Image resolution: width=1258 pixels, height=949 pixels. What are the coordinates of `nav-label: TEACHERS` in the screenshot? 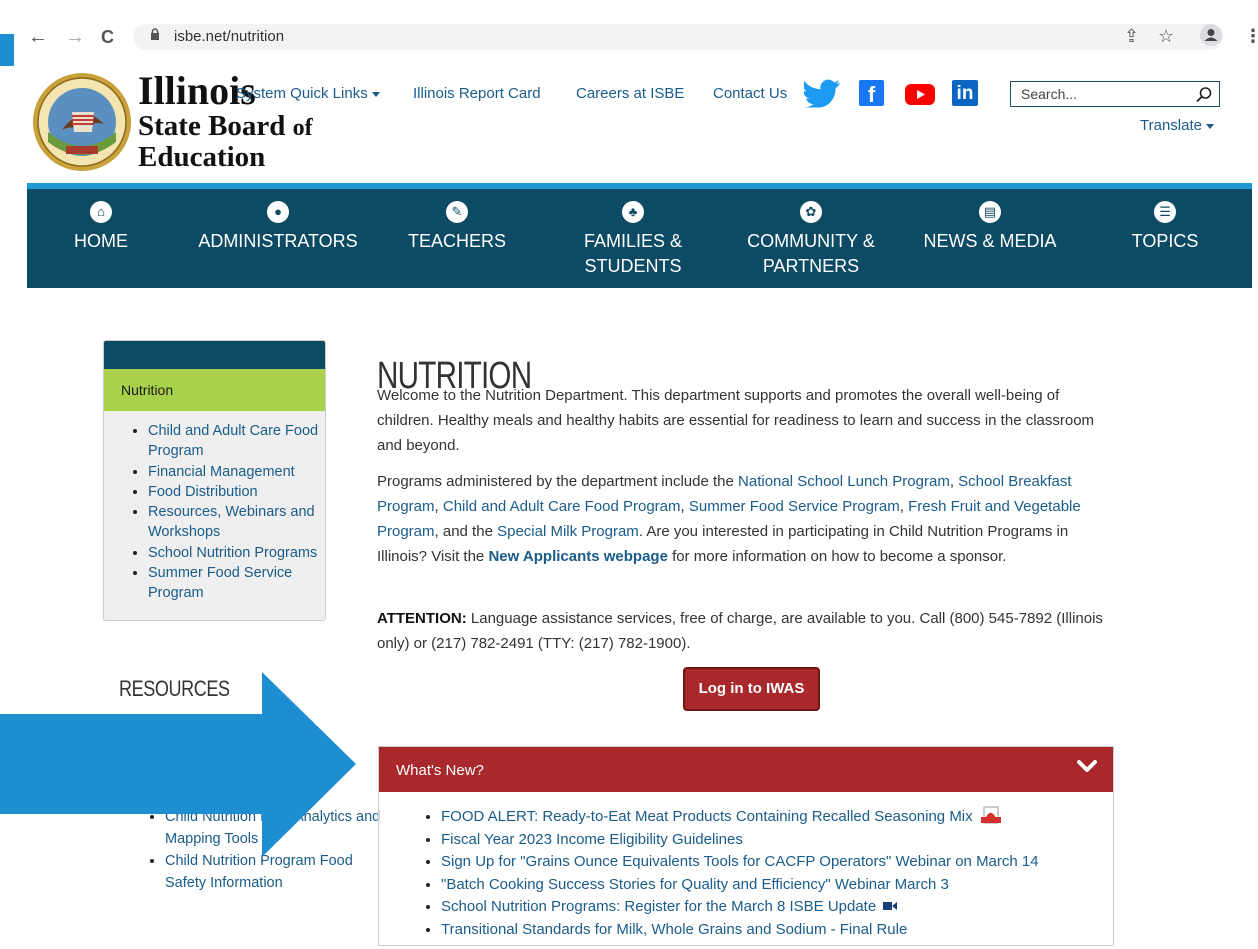 It's located at (456, 241).